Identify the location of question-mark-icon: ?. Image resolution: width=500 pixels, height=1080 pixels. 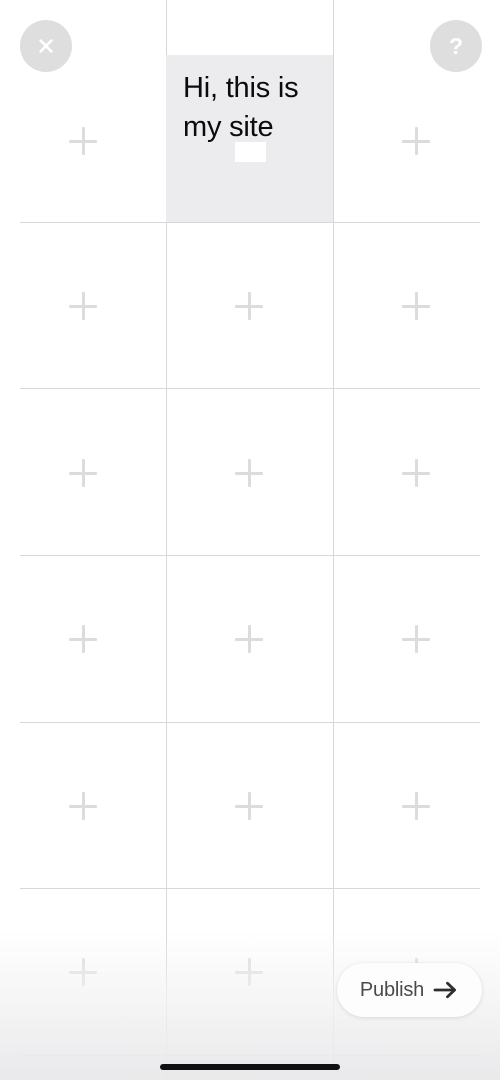
(456, 45).